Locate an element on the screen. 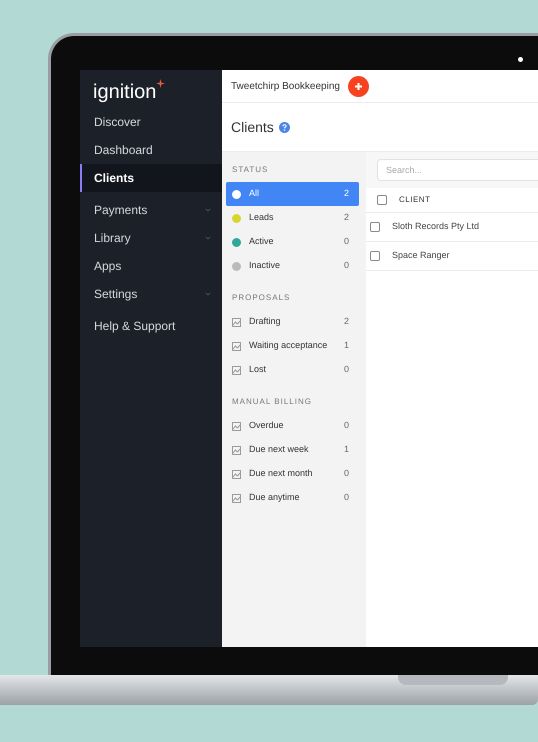 Image resolution: width=538 pixels, height=742 pixels. filter-label: Lost is located at coordinates (258, 369).